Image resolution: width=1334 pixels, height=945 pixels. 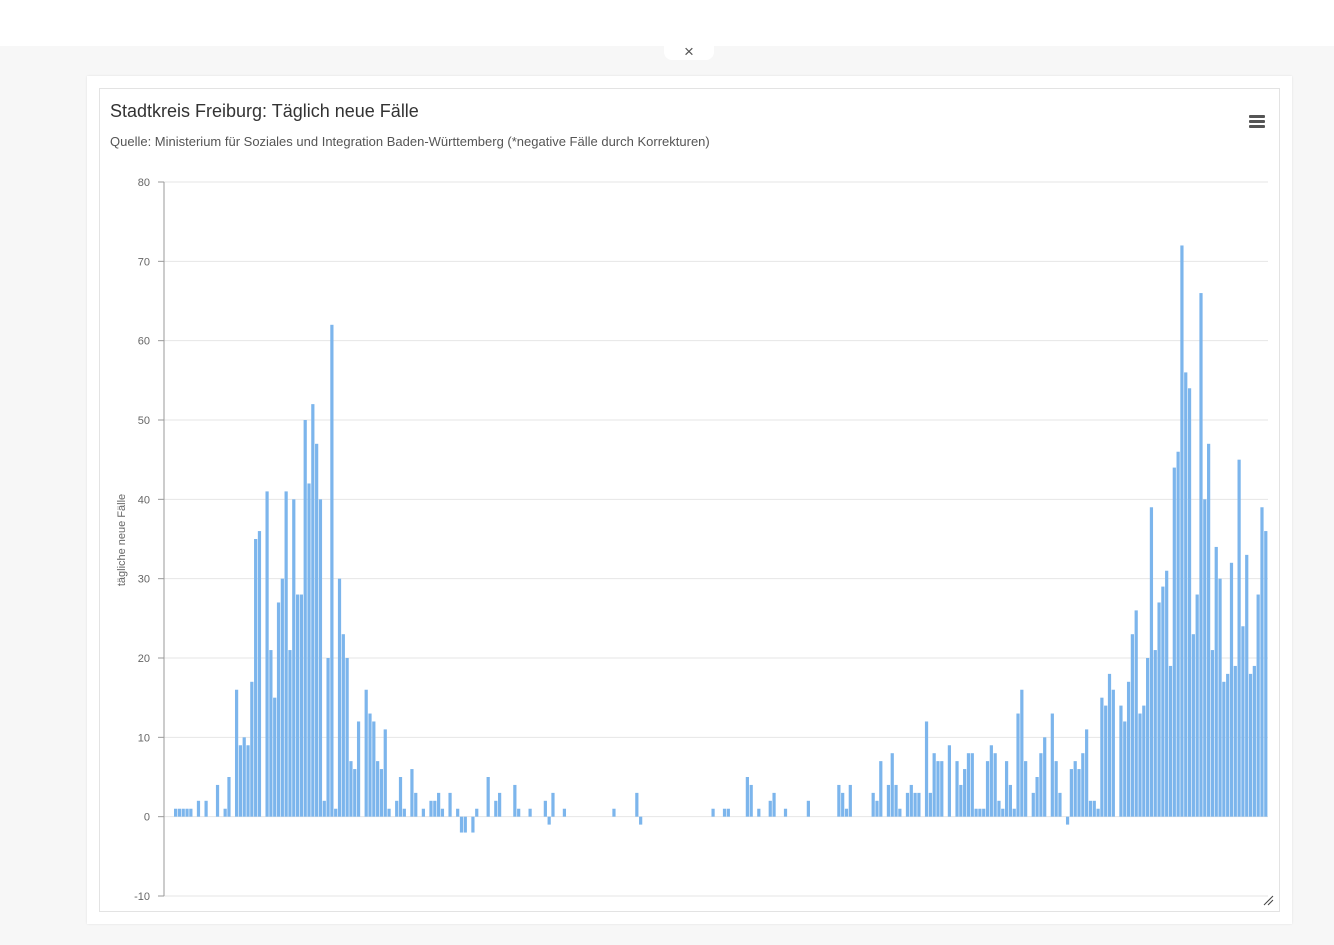 I want to click on y-tick-label: 10, so click(x=144, y=738).